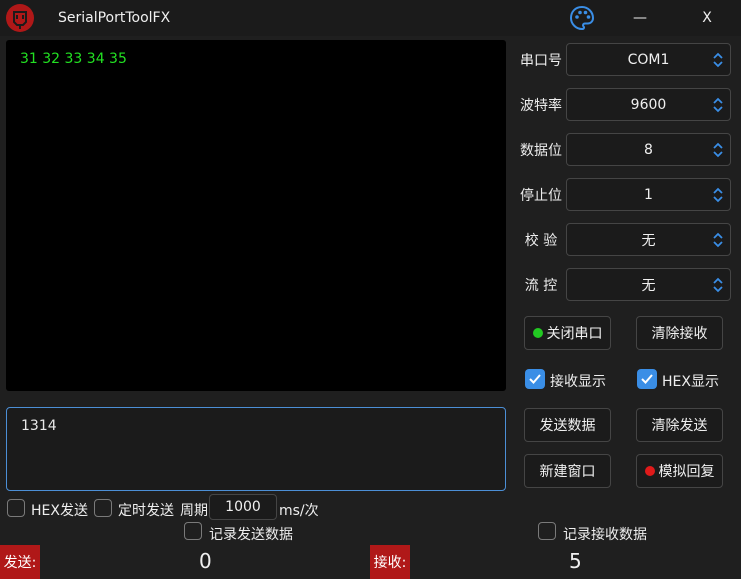 The height and width of the screenshot is (579, 741). I want to click on period-value: 1000, so click(243, 507).